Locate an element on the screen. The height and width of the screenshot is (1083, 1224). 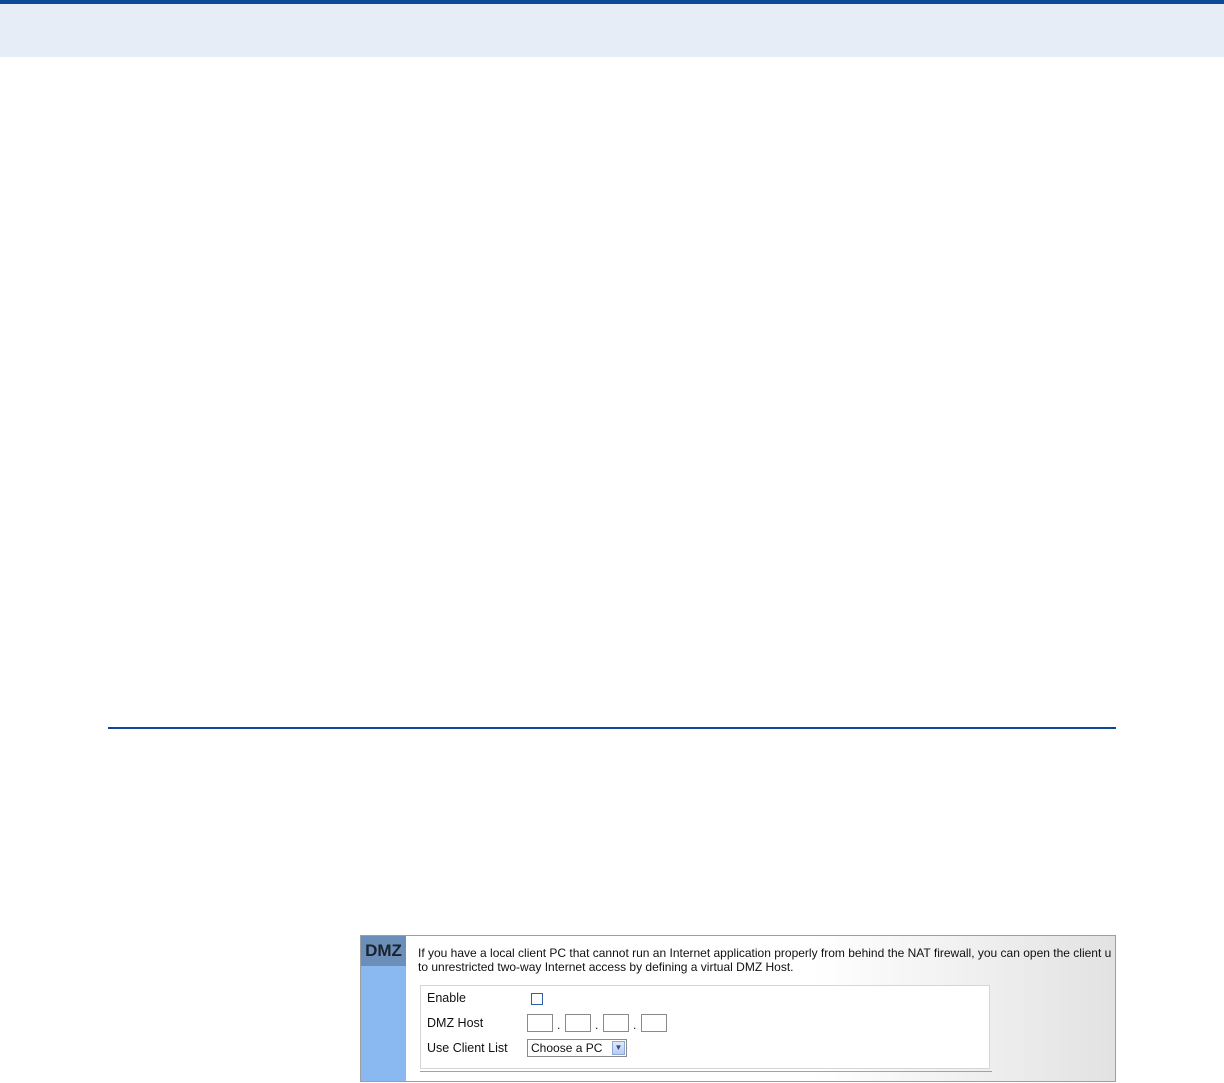
enable-row: Enable is located at coordinates (707, 999).